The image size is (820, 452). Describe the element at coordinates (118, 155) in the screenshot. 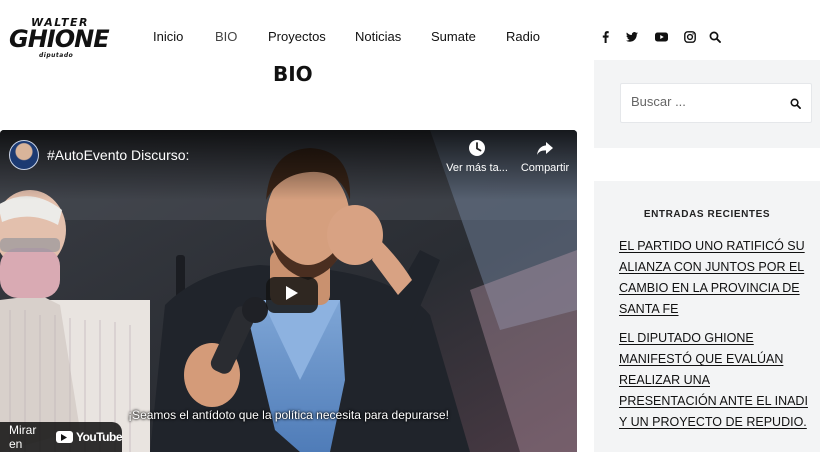

I see `video-title: #AutoEvento Discurso:` at that location.